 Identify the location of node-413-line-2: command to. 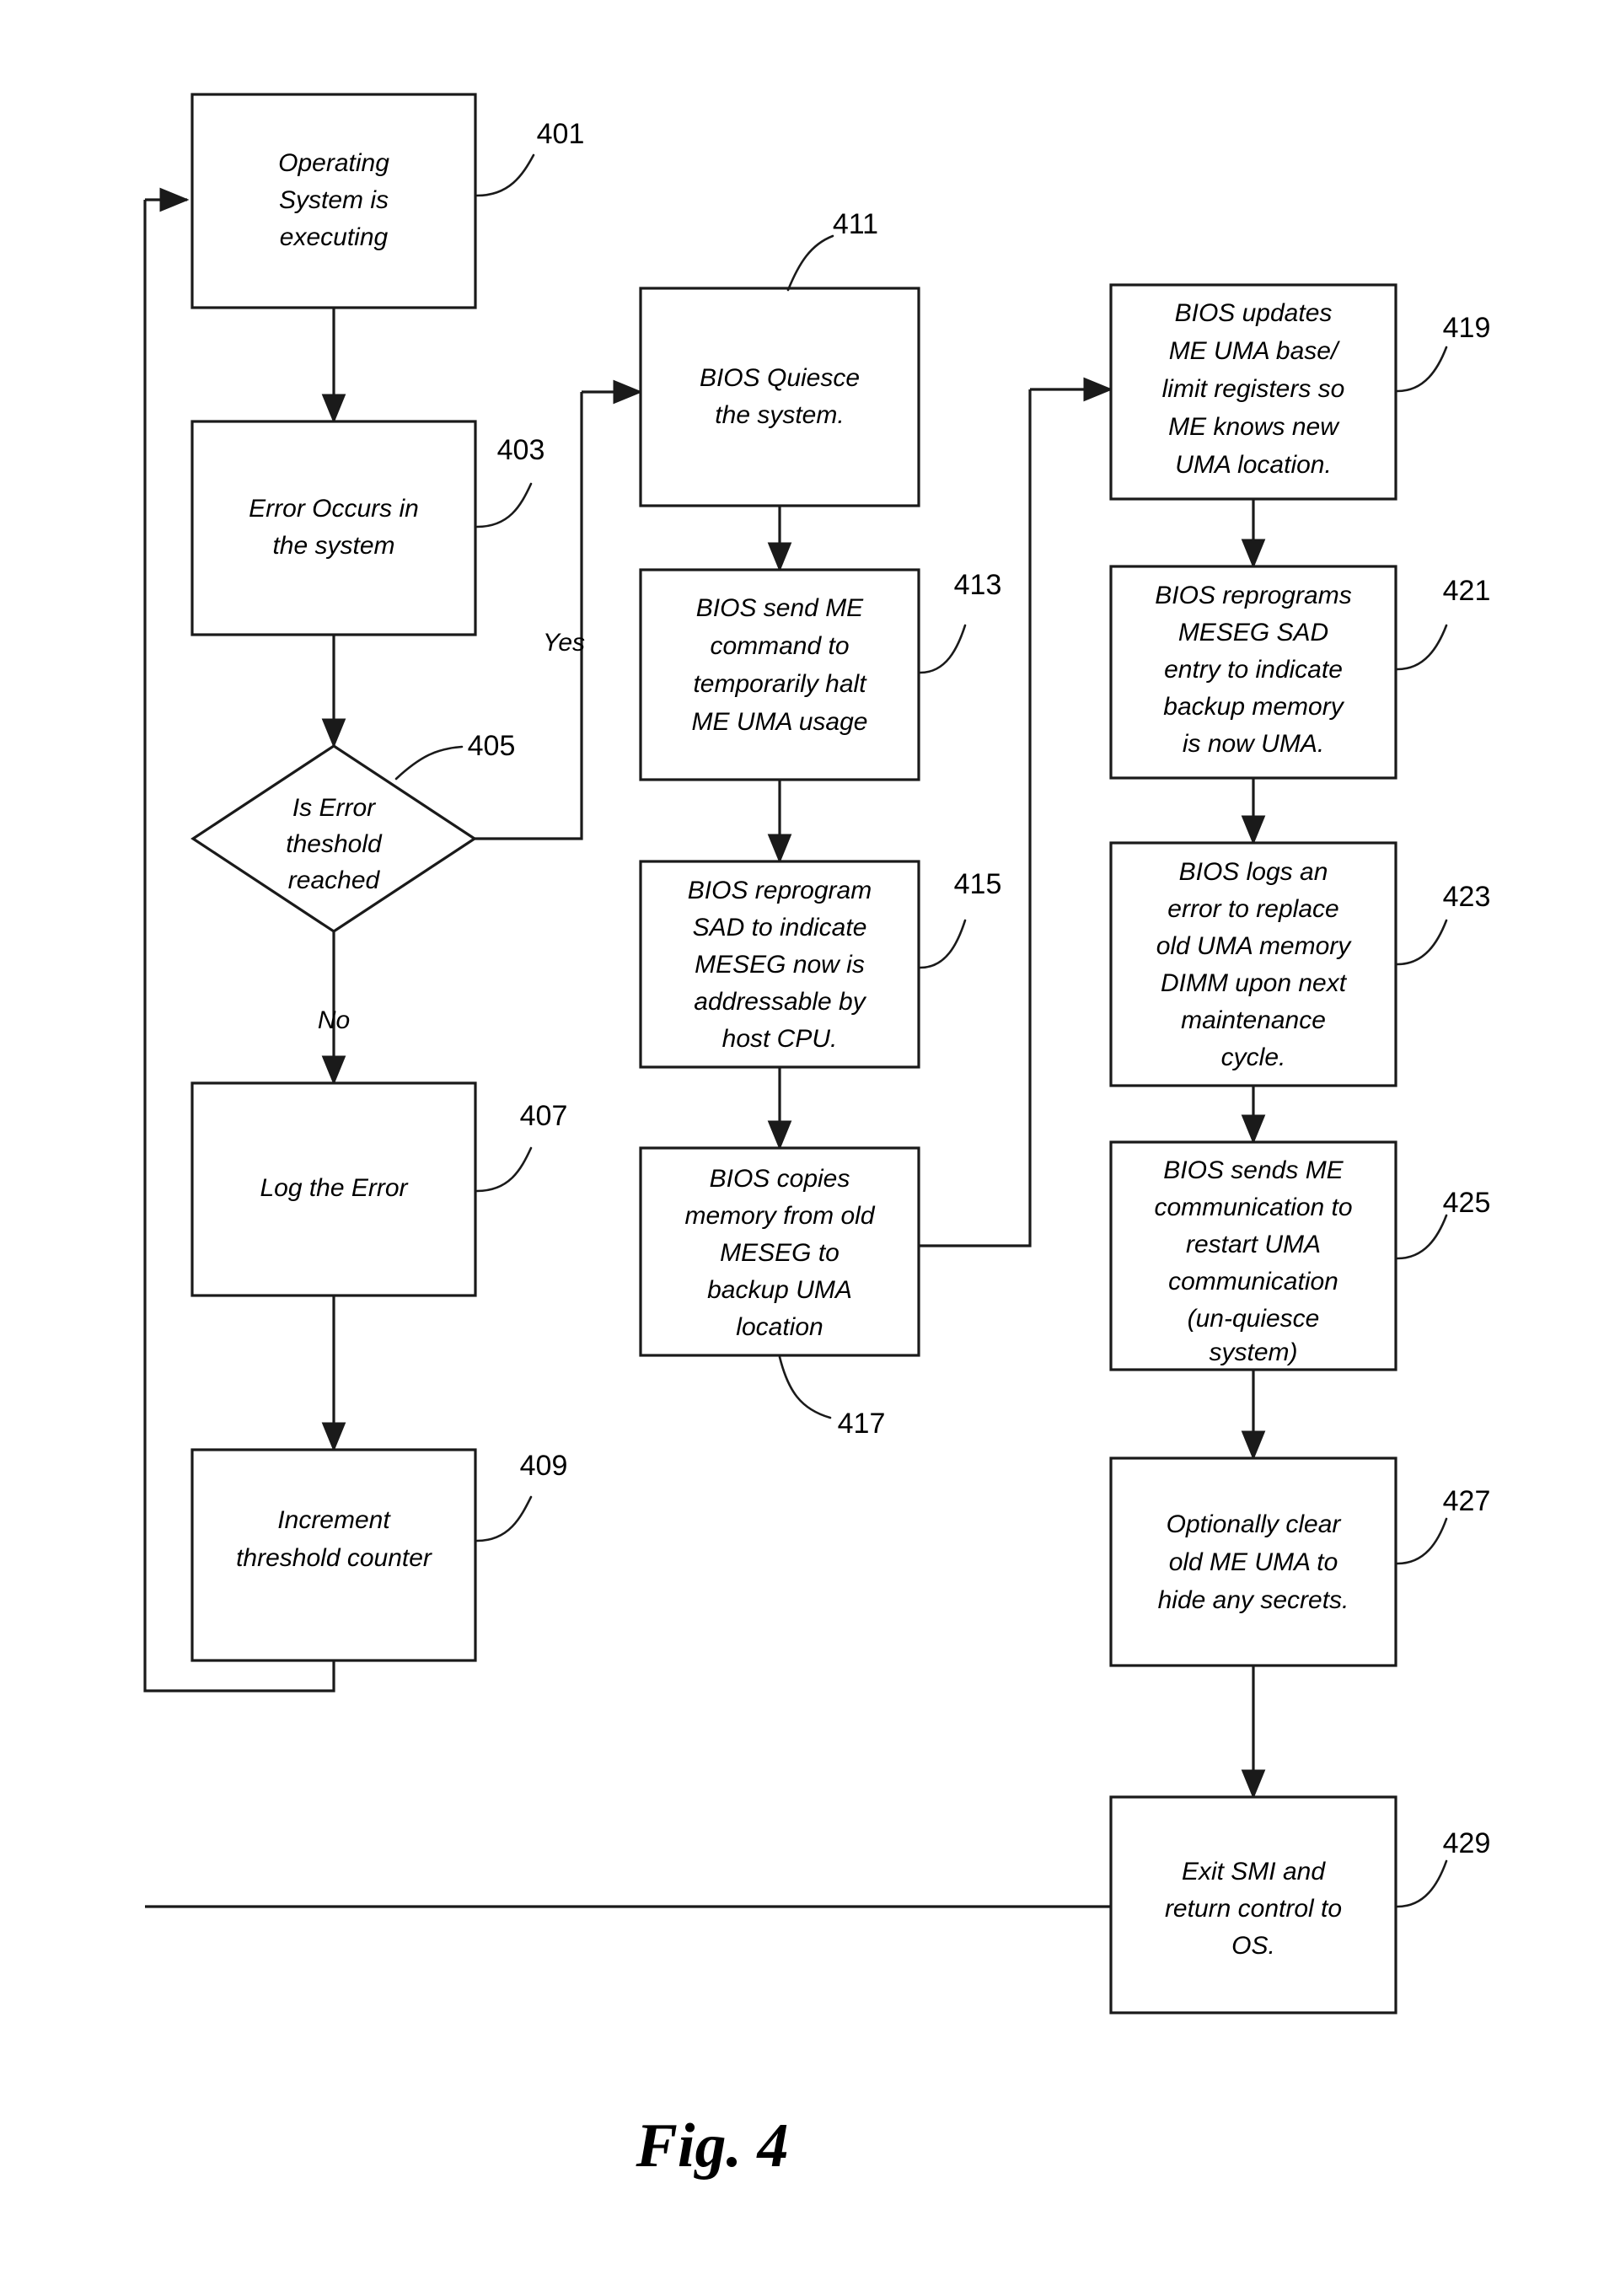
(779, 646).